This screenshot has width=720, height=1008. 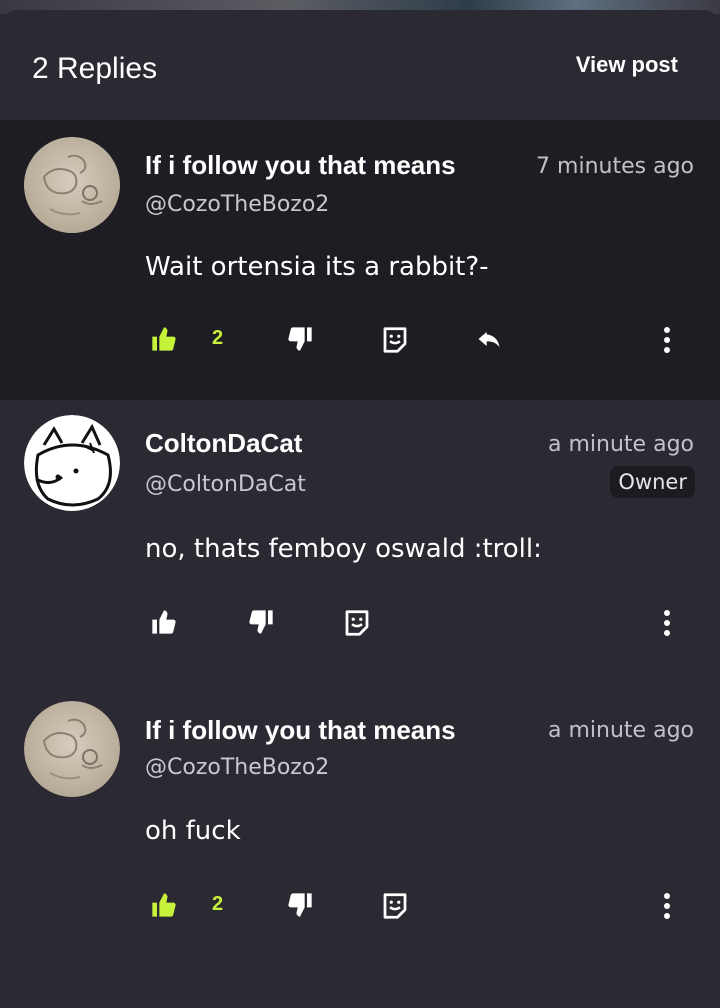 I want to click on owner-badge: Owner, so click(x=652, y=482).